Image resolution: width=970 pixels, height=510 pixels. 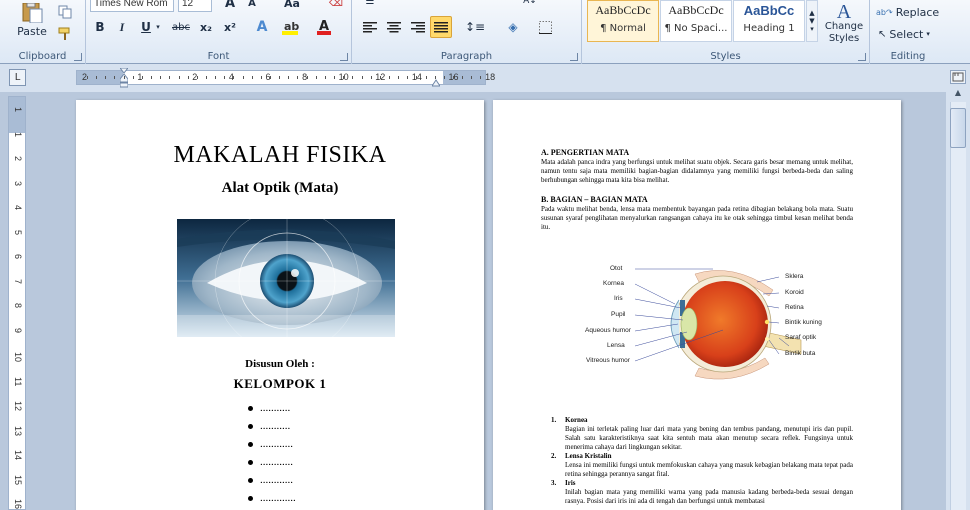 I want to click on scroll-up-icon: ▲, so click(x=812, y=13).